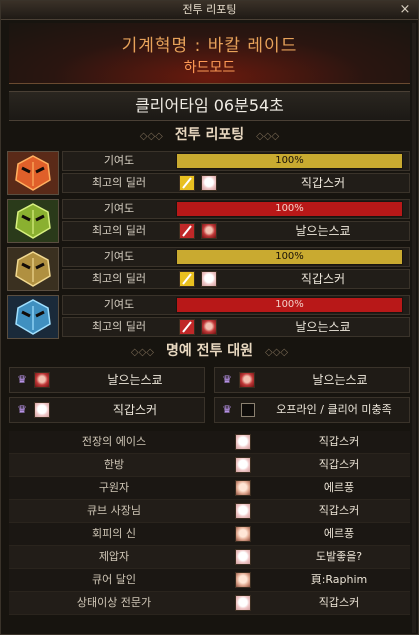 This screenshot has width=419, height=635. Describe the element at coordinates (209, 511) in the screenshot. I see `award-row: 큐브 사장님 직갑스커` at that location.